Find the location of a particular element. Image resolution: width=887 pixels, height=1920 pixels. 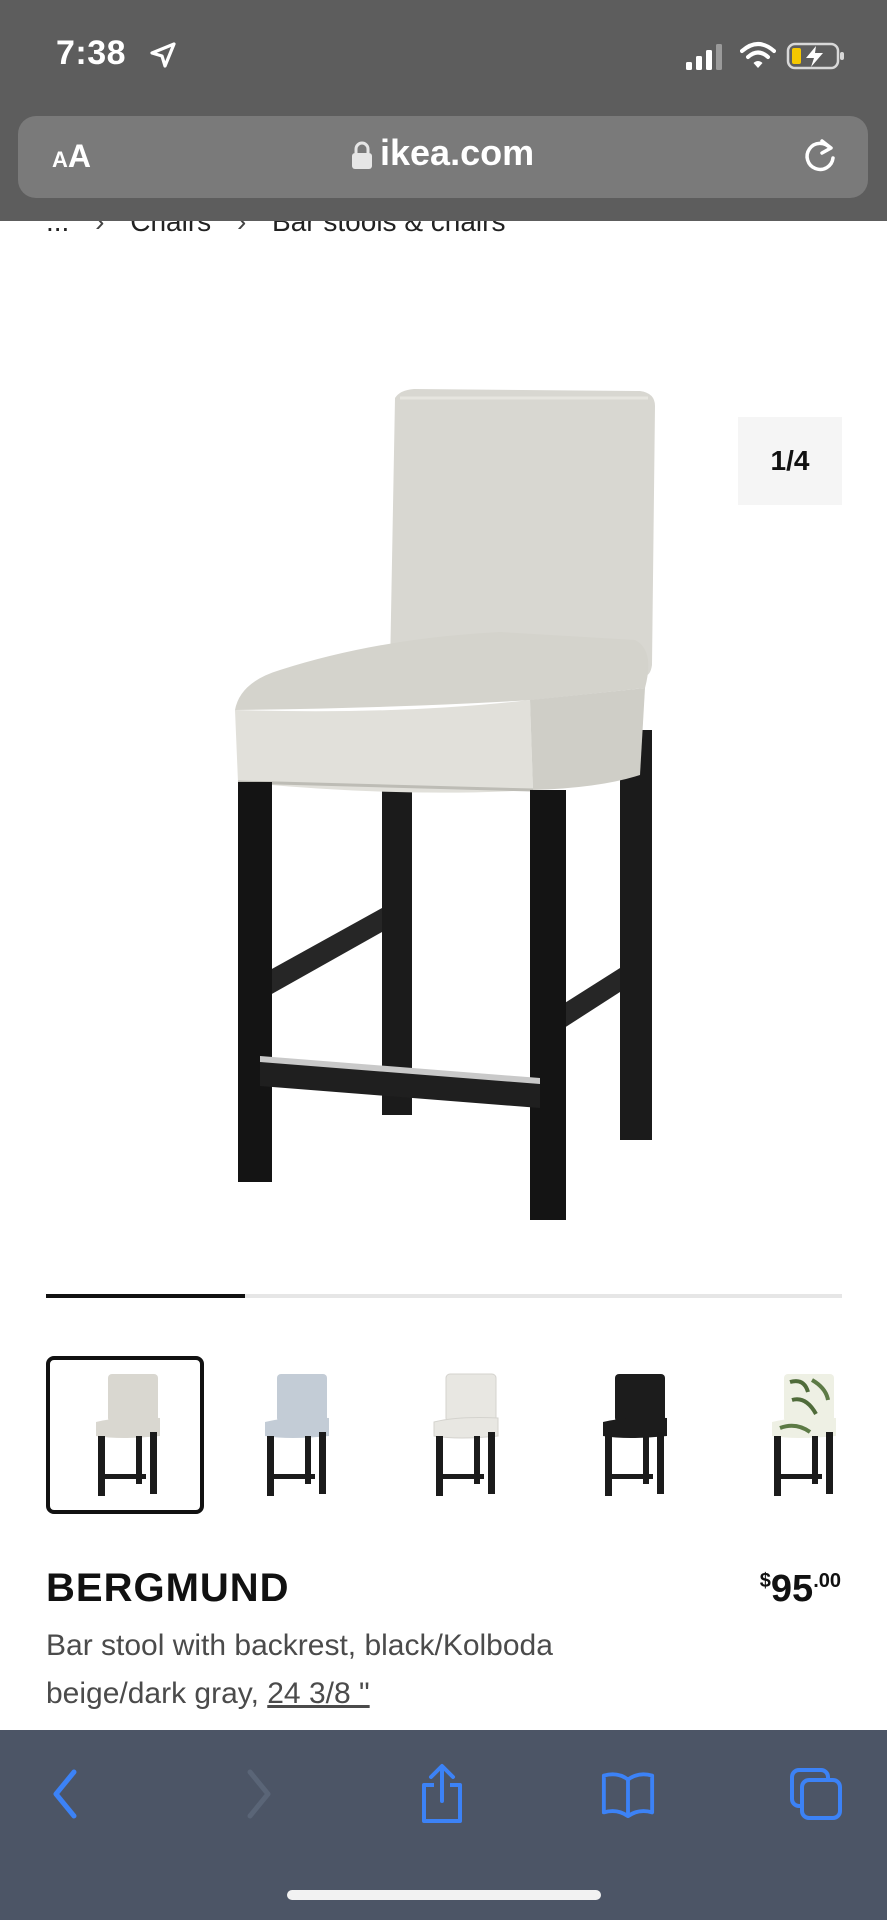

lock-icon is located at coordinates (362, 155).